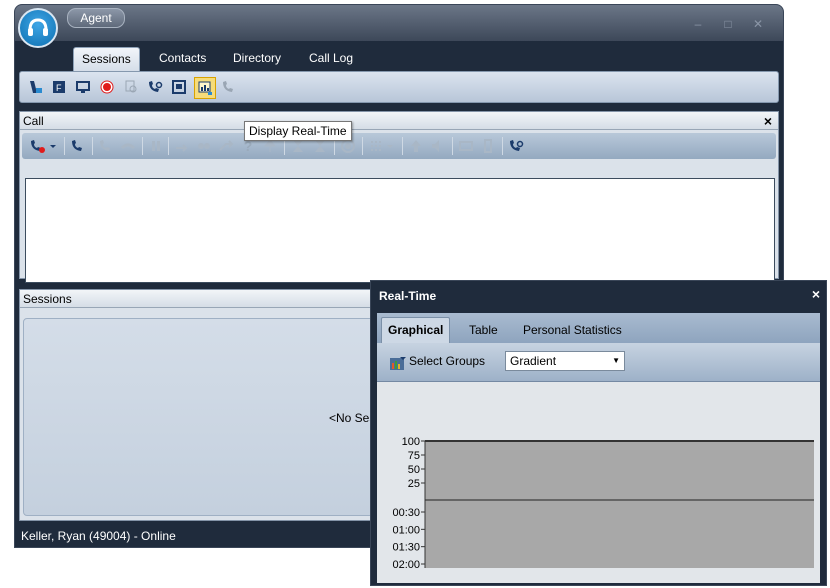 The image size is (830, 588). What do you see at coordinates (257, 59) in the screenshot?
I see `tab-directory: Directory` at bounding box center [257, 59].